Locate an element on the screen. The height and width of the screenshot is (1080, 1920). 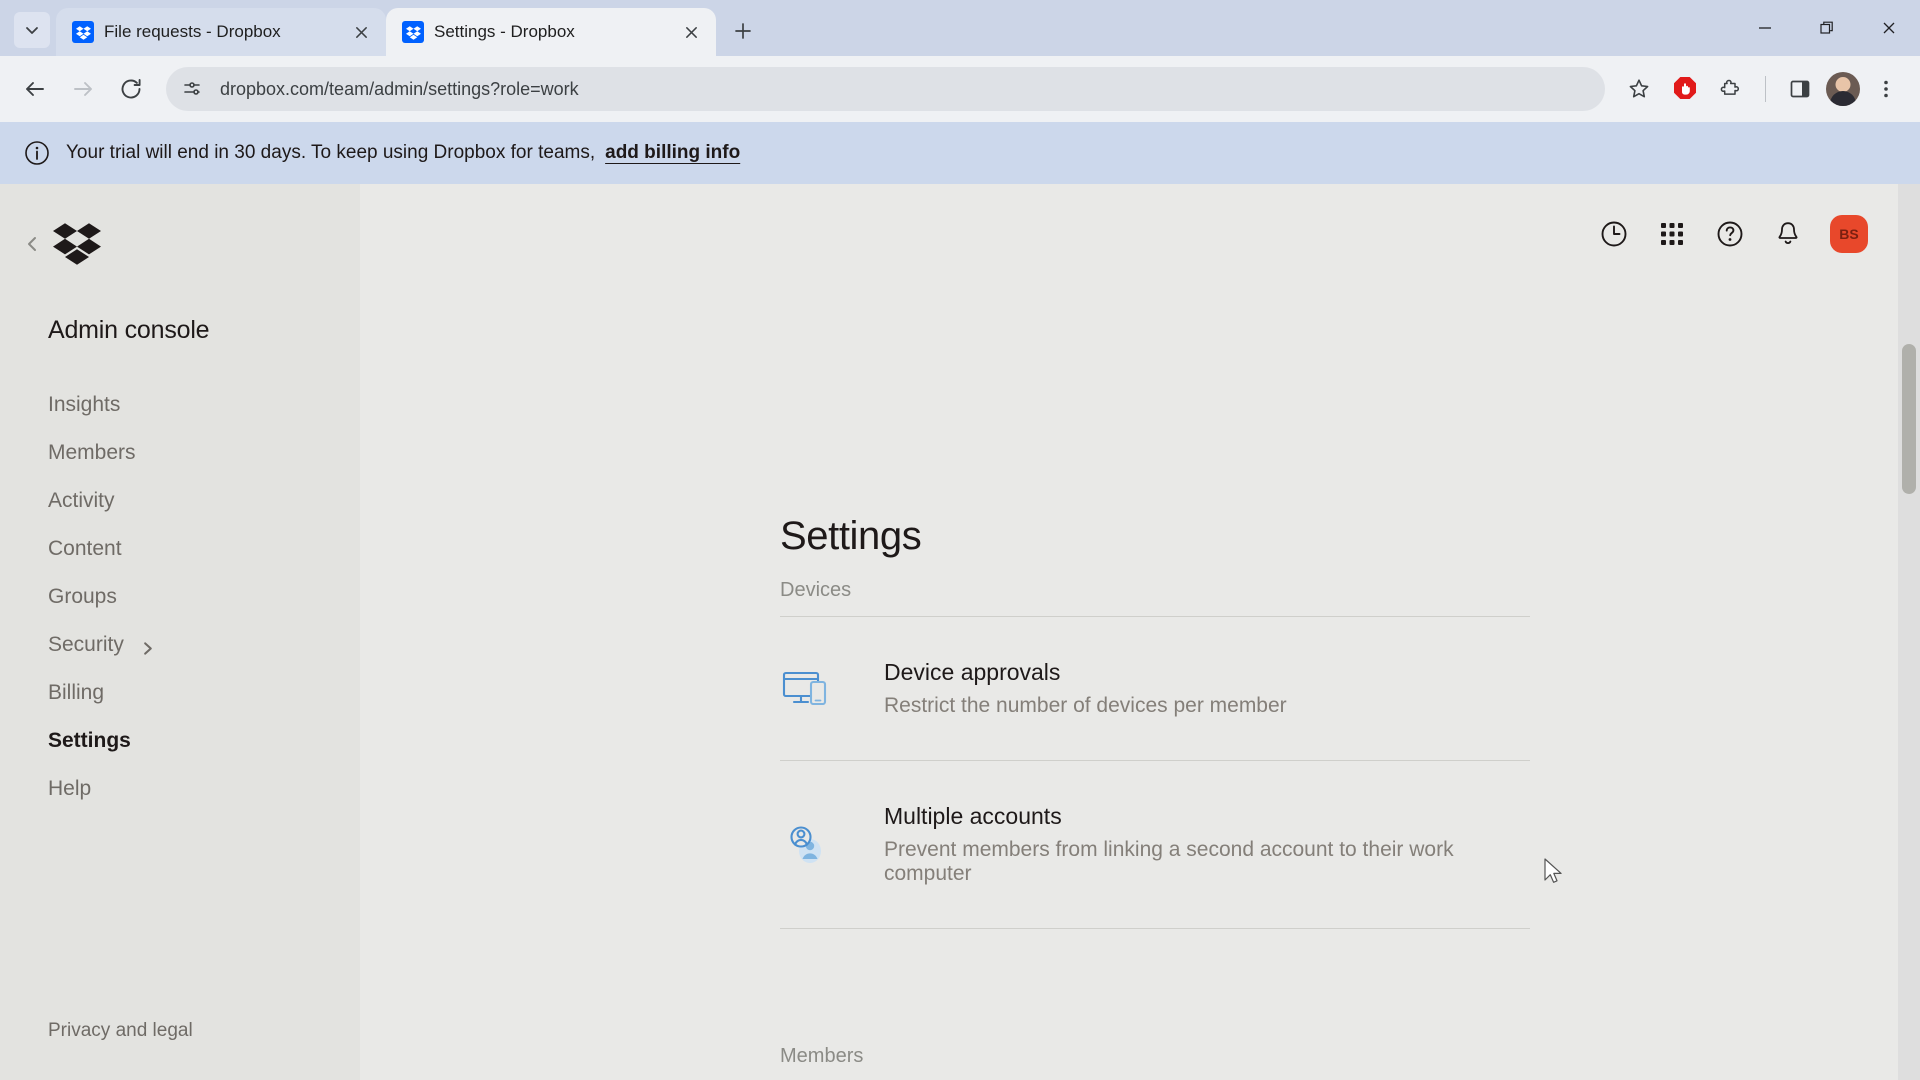
clock-icon is located at coordinates (1614, 234).